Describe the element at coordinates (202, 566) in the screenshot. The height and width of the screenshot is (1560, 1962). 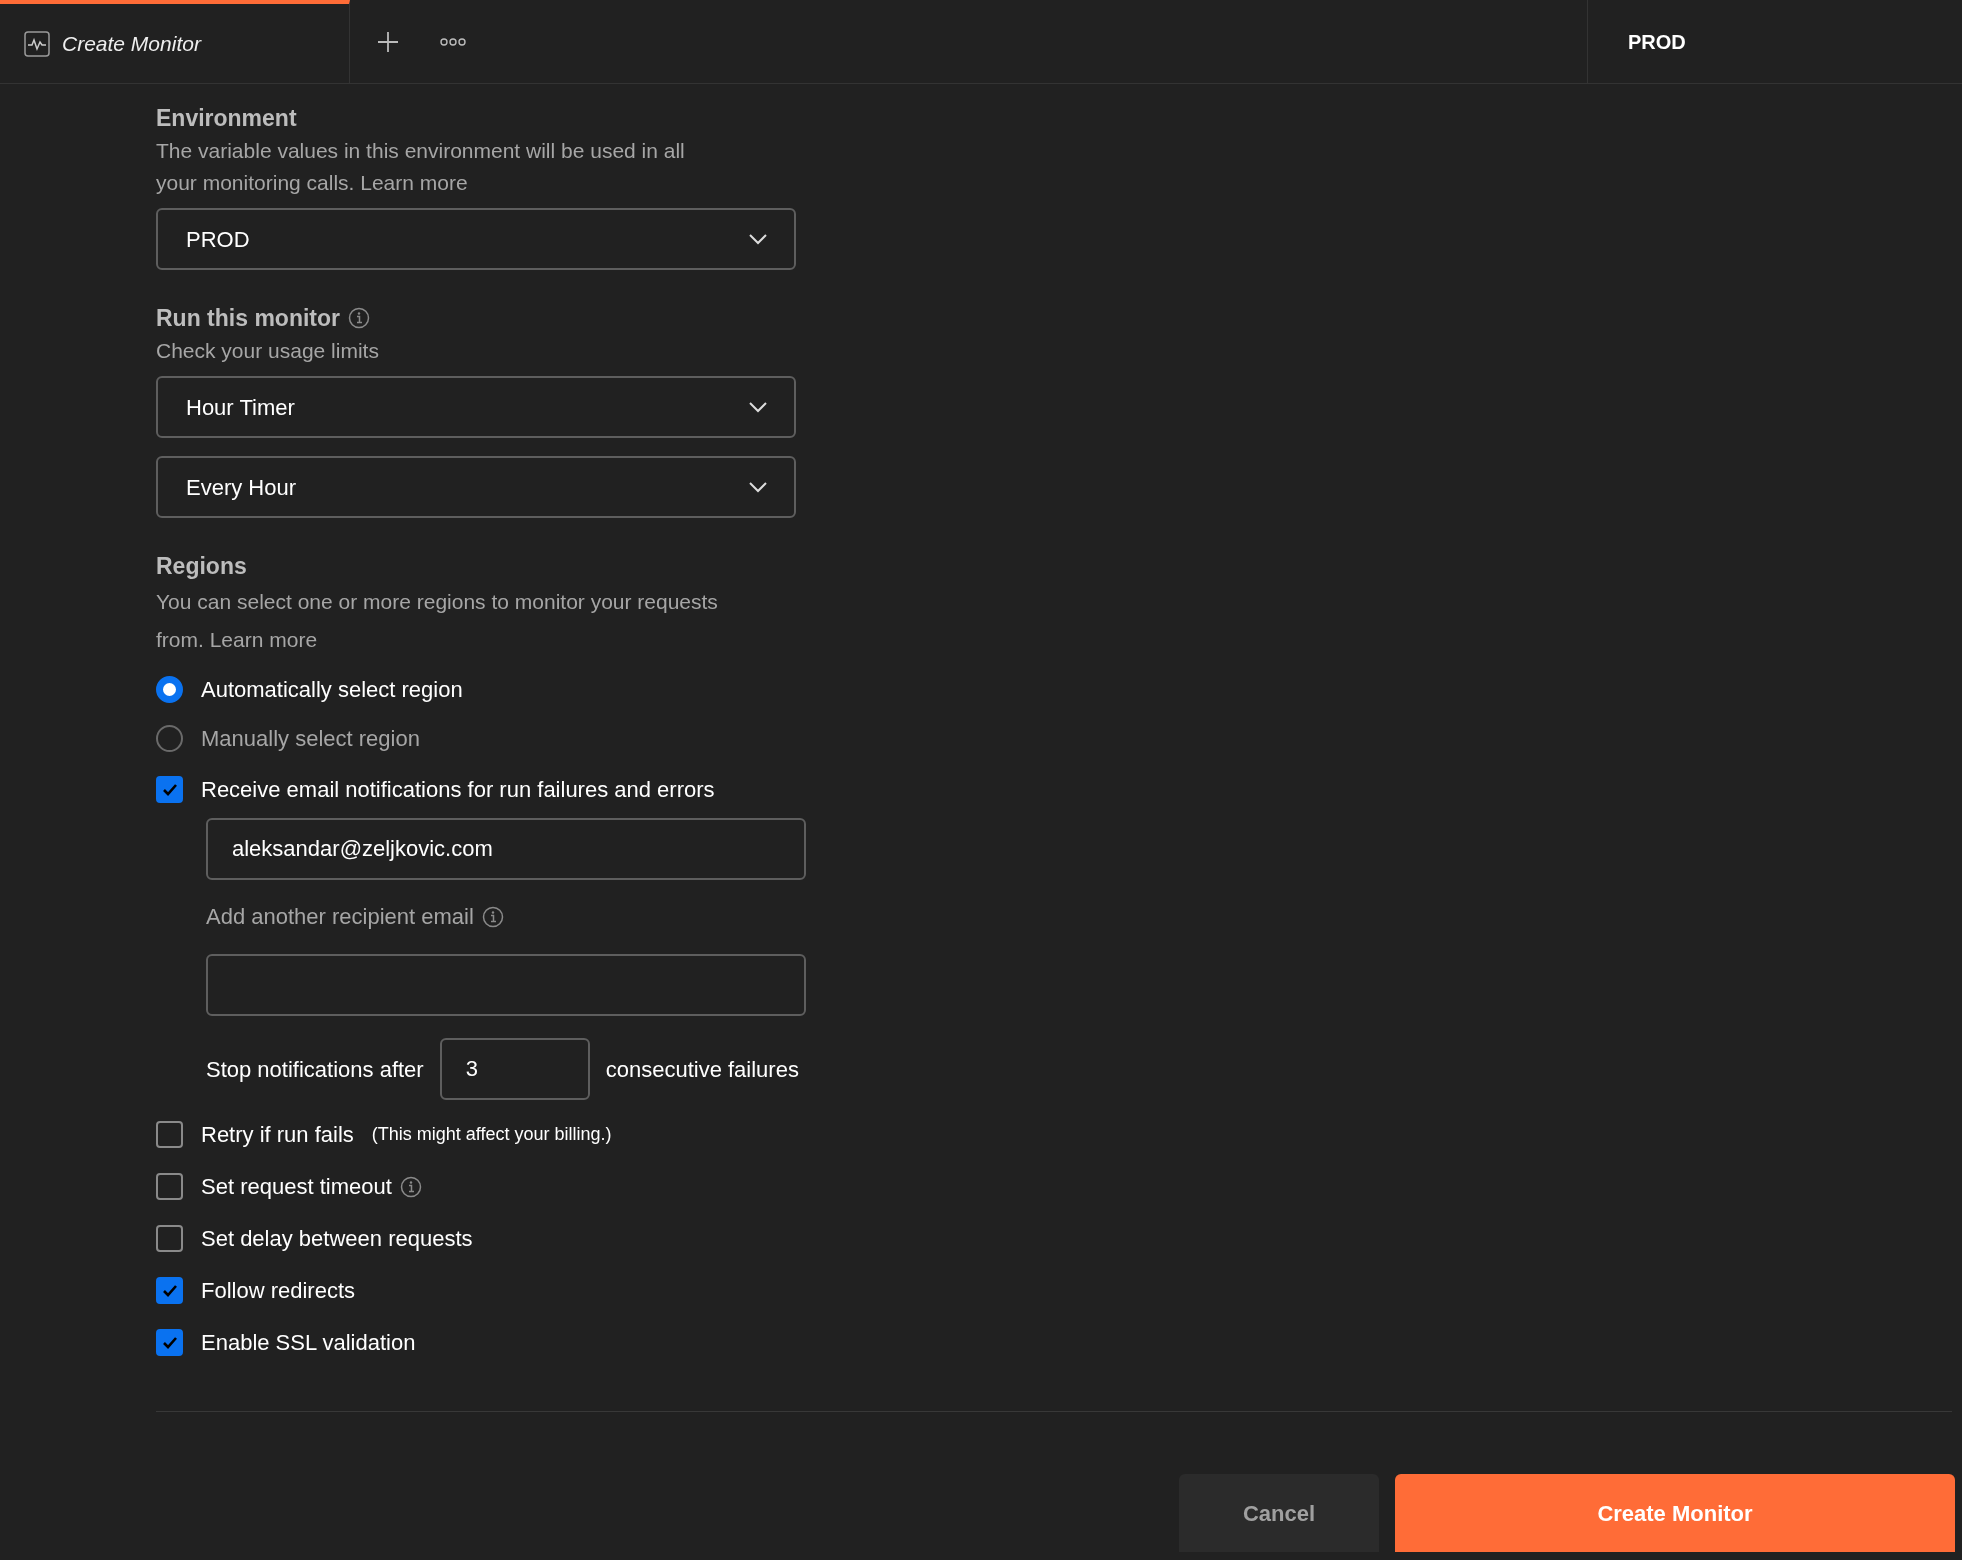
I see `section-title: Regions` at that location.